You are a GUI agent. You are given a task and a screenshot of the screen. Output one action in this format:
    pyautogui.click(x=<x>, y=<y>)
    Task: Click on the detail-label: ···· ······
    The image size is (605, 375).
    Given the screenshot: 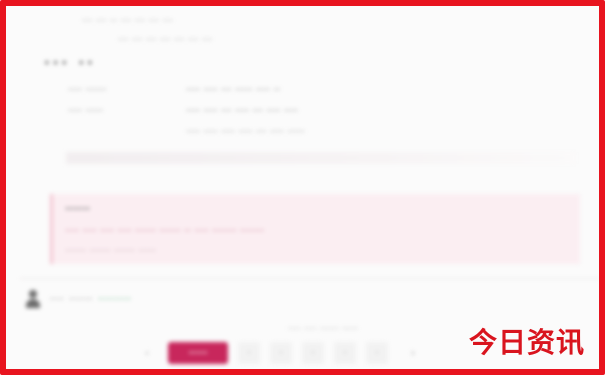 What is the action you would take?
    pyautogui.click(x=87, y=89)
    